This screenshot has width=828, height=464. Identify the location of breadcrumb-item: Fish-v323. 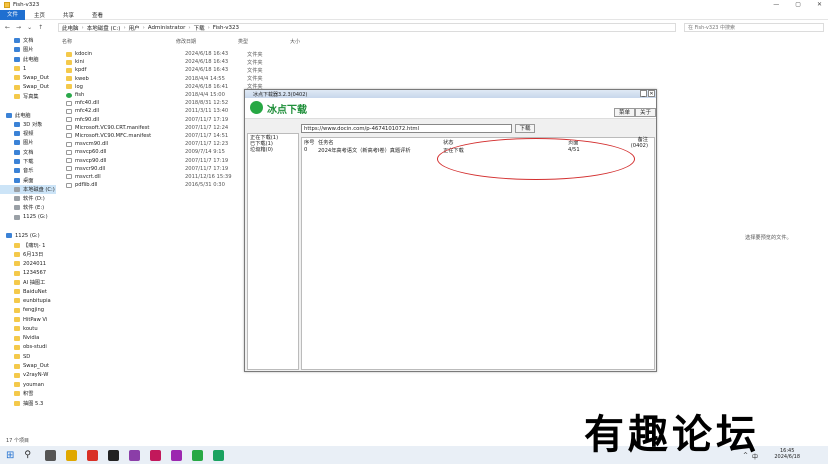
(226, 28).